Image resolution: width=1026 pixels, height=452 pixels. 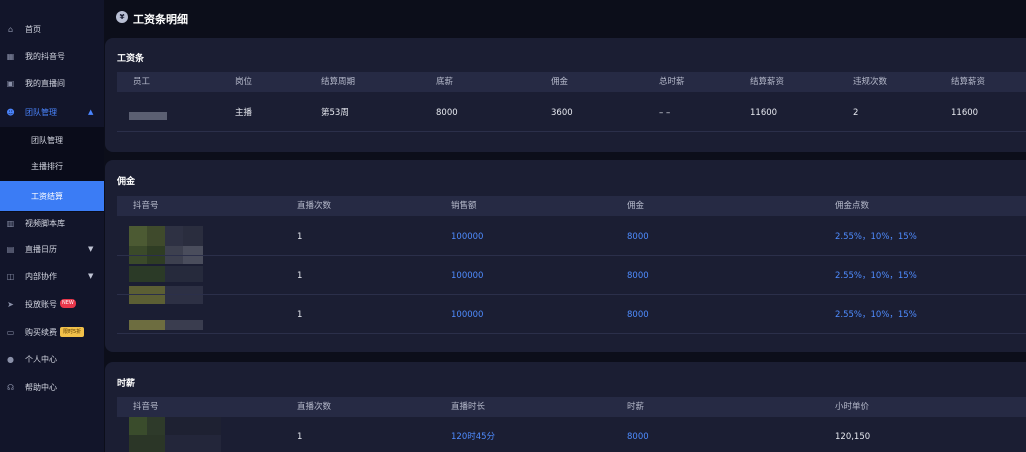 I want to click on collab-icon: ◫, so click(x=10, y=276).